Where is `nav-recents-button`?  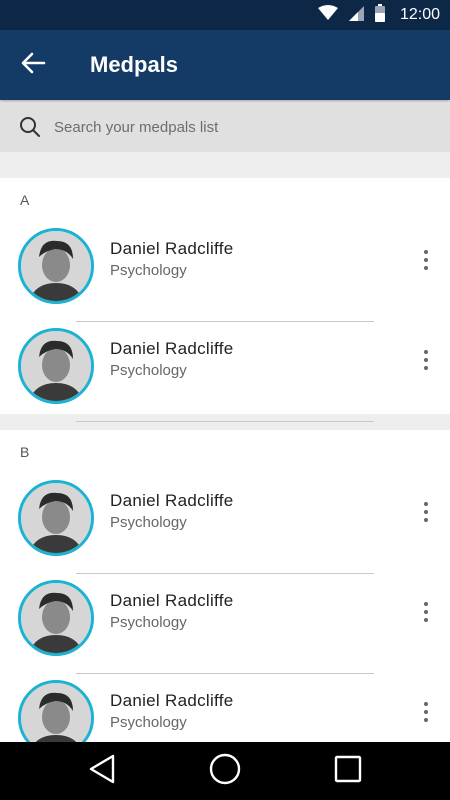
nav-recents-button is located at coordinates (348, 771).